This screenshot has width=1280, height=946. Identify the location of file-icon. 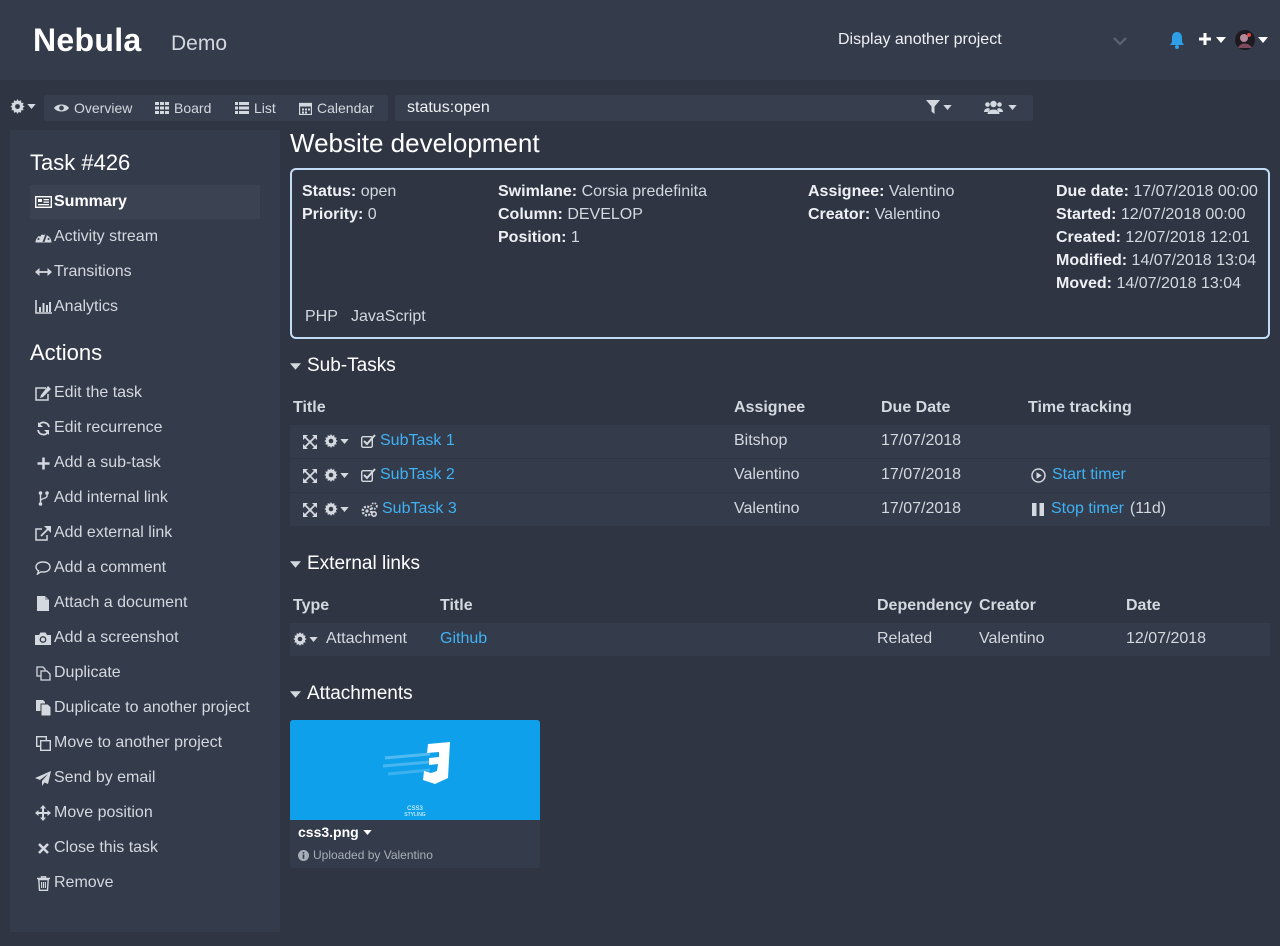
(43, 603).